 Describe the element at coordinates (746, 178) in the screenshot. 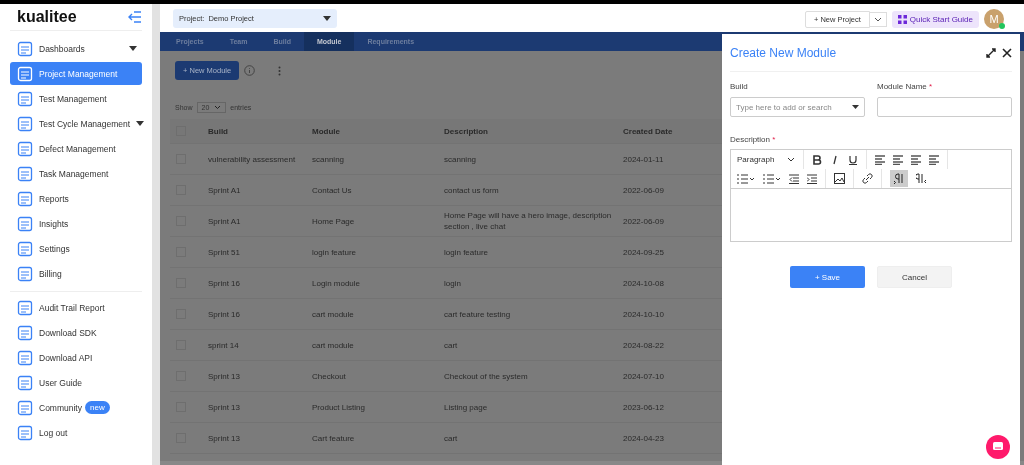

I see `bullet-list-icon` at that location.